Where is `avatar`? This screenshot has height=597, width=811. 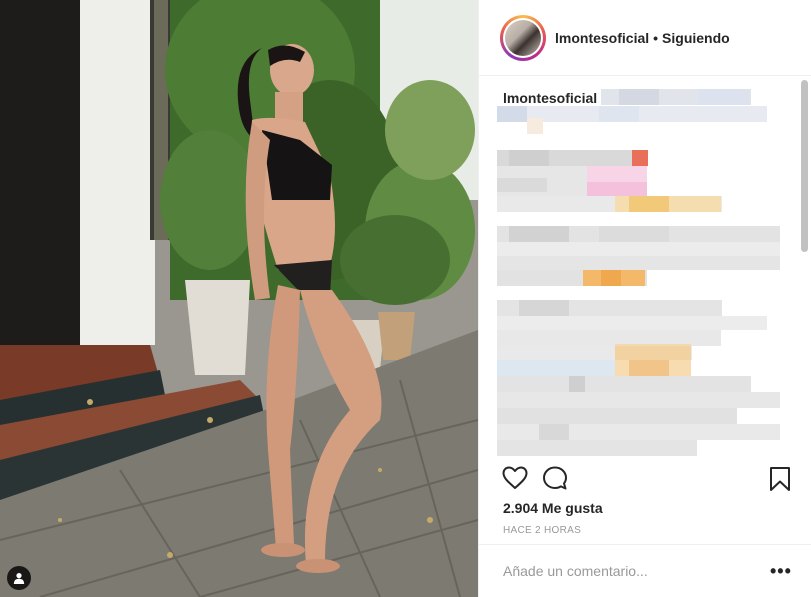 avatar is located at coordinates (523, 38).